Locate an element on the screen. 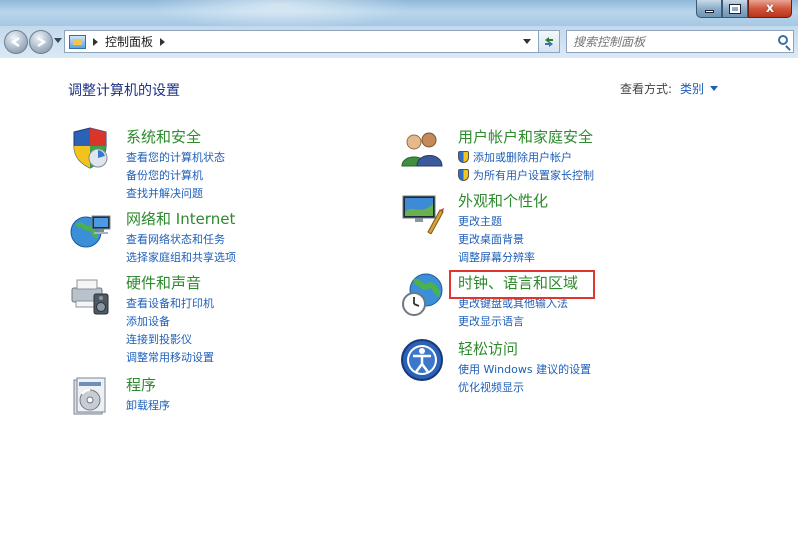 The height and width of the screenshot is (556, 798). link-add-remove-accounts-label: 添加或删除用户帐户 is located at coordinates (522, 157).